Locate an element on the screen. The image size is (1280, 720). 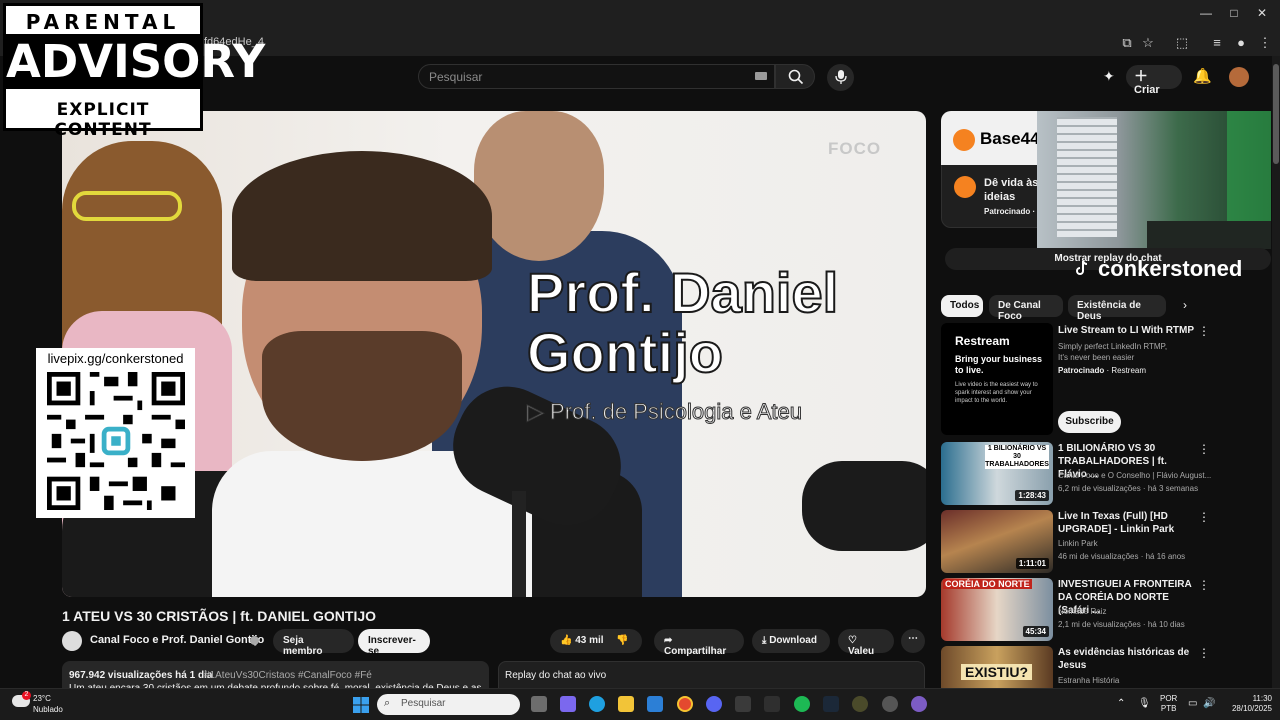
channel-avatar is located at coordinates (72, 641).